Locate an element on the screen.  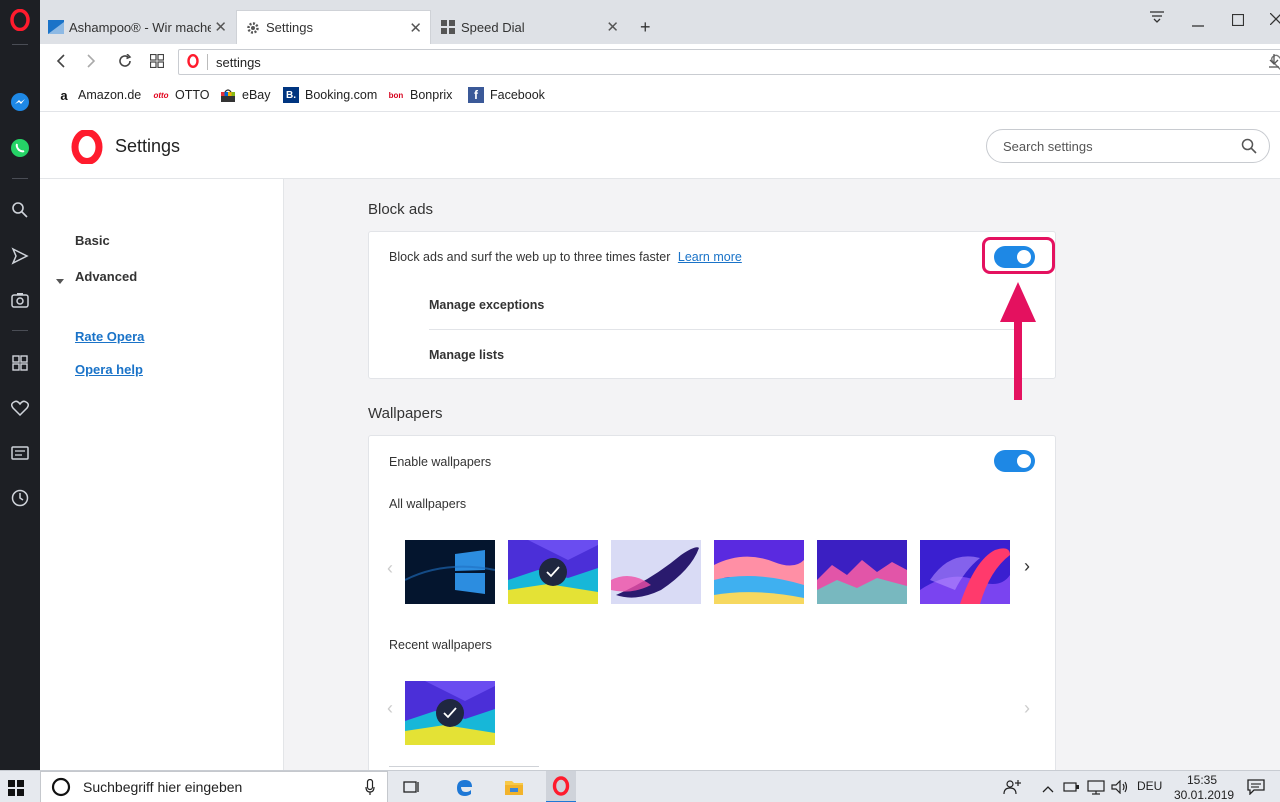
task-view-icon is located at coordinates (412, 787).